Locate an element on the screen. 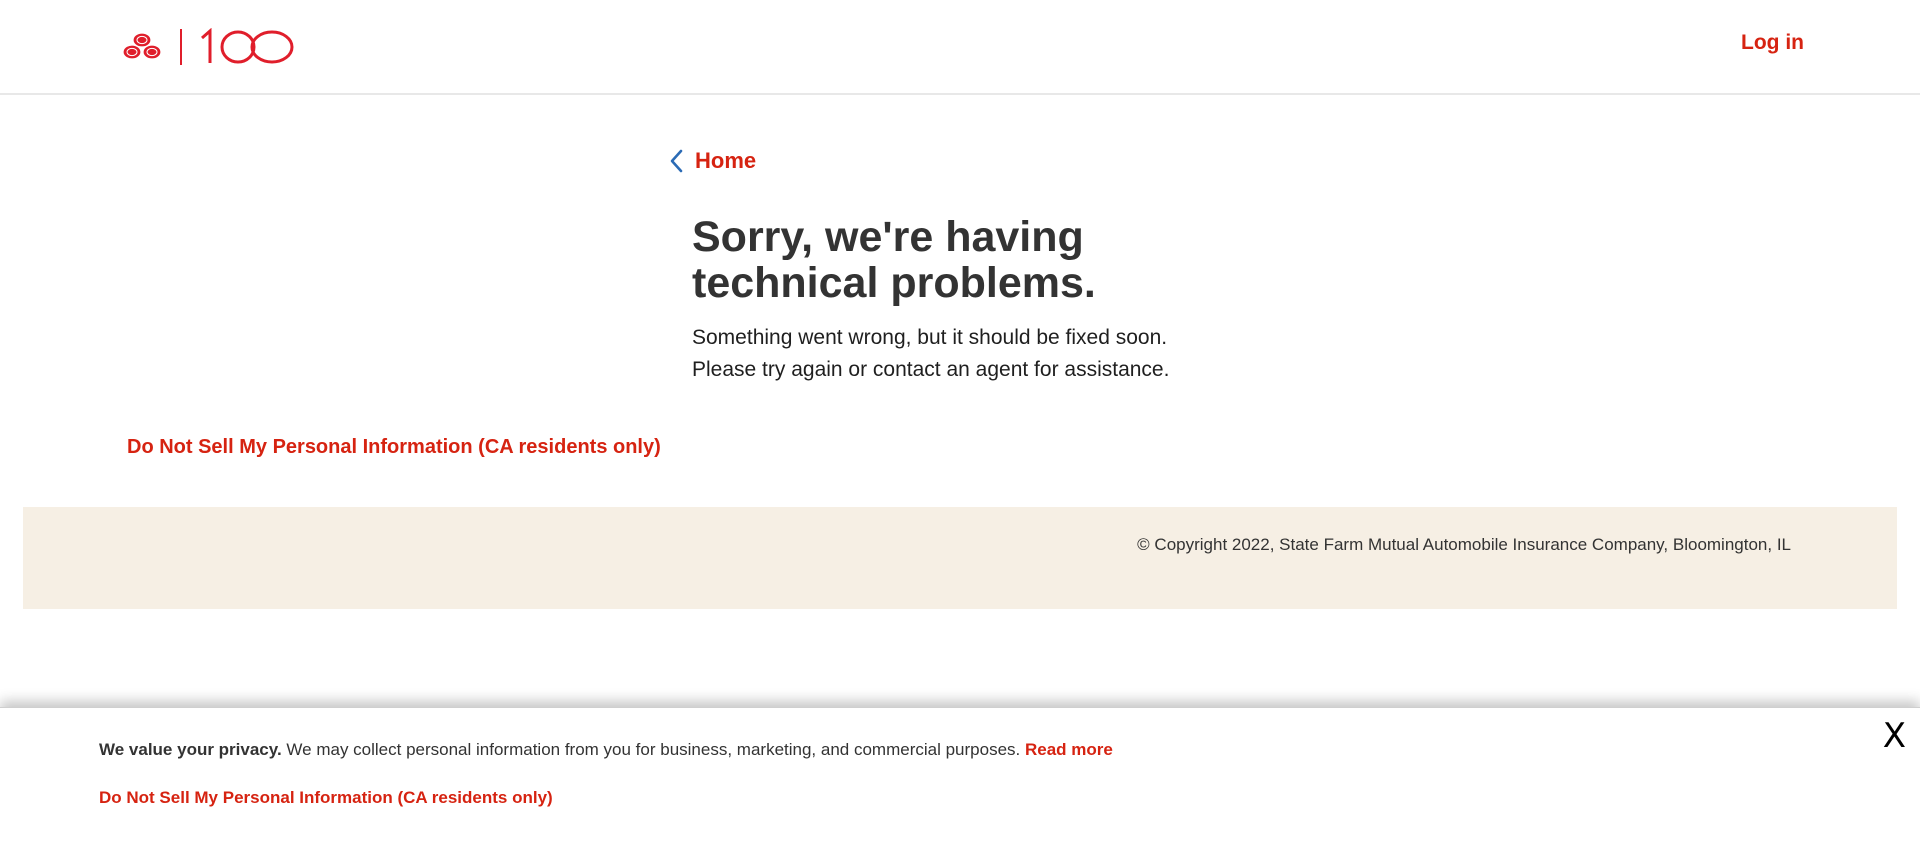 Image resolution: width=1920 pixels, height=846 pixels. read-more-link: Read more is located at coordinates (1069, 749).